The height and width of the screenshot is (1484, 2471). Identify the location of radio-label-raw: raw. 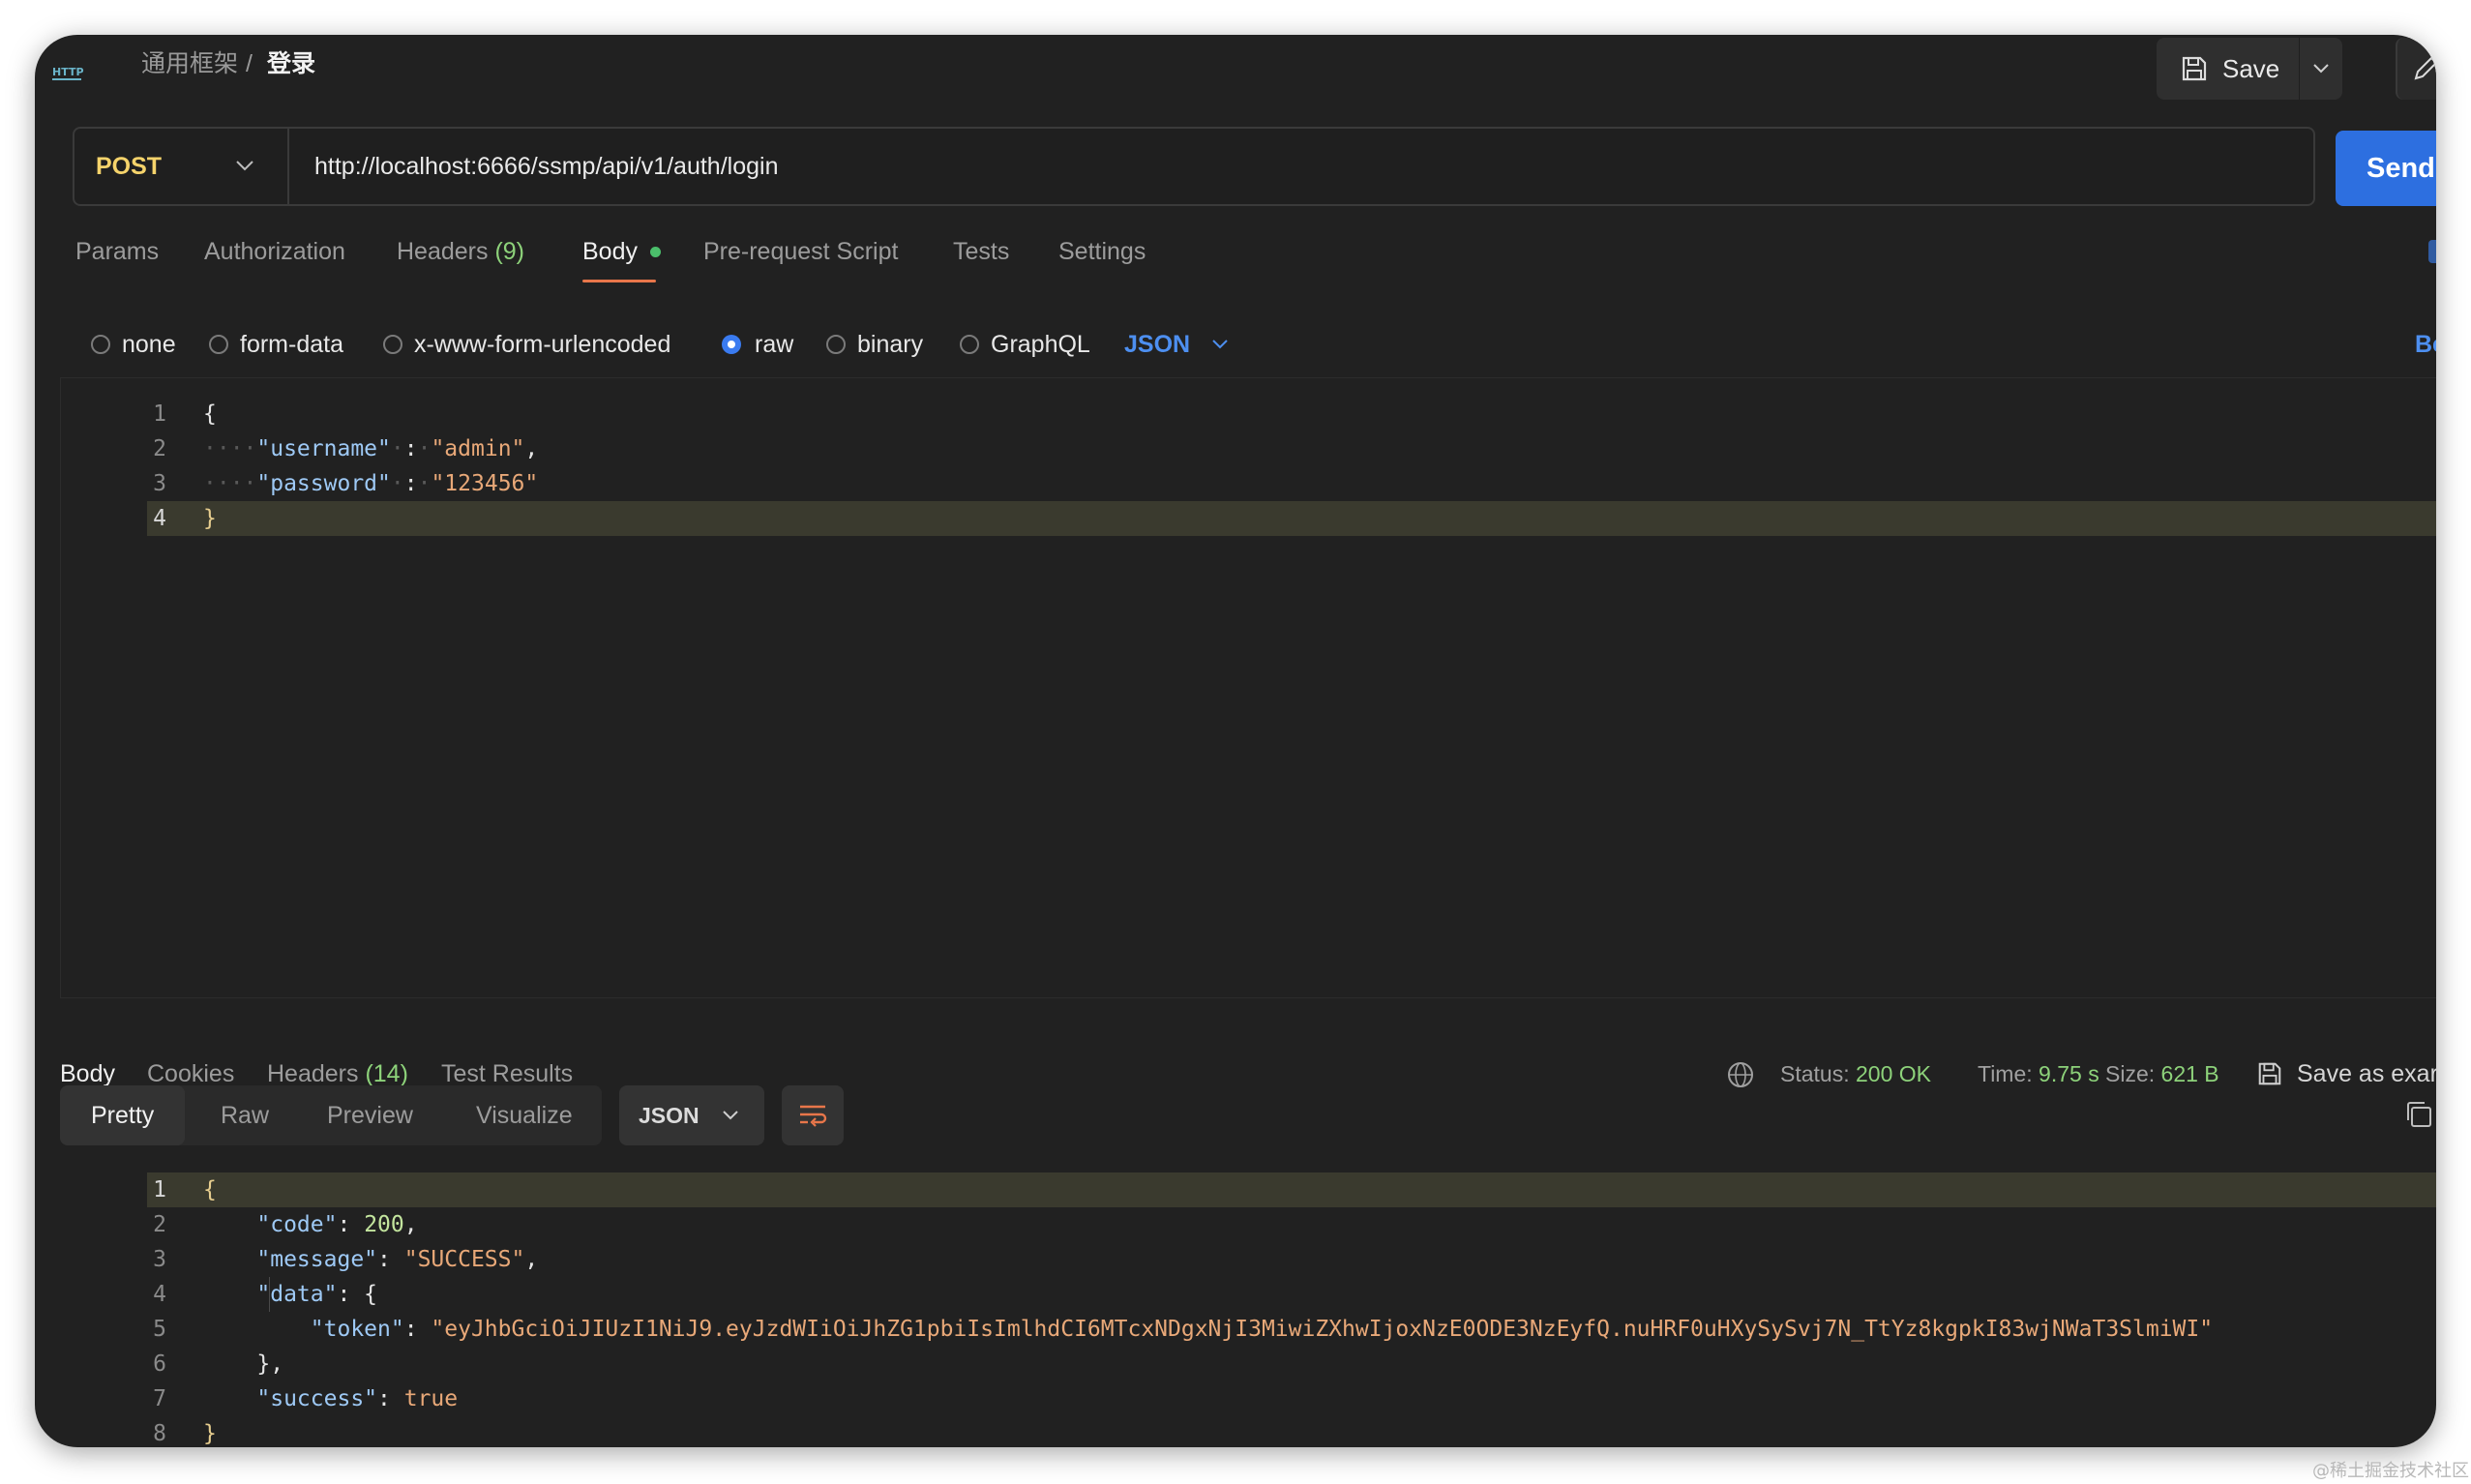
(774, 344).